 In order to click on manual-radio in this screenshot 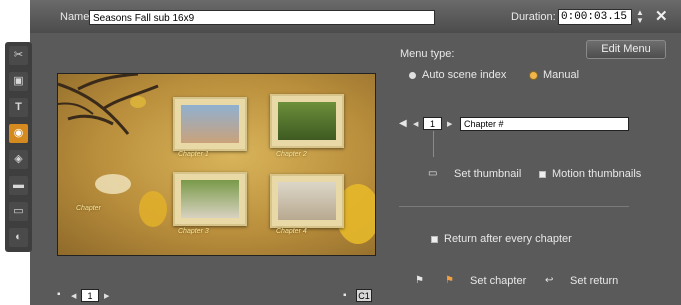, I will do `click(533, 75)`.